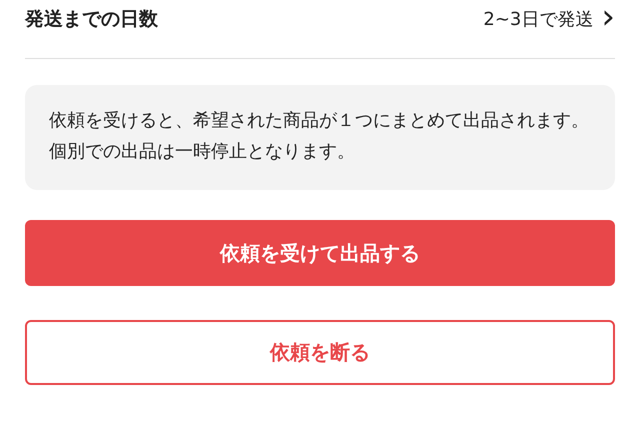 This screenshot has width=640, height=427. Describe the element at coordinates (320, 253) in the screenshot. I see `accept-button: 依頼を受けて出品する` at that location.